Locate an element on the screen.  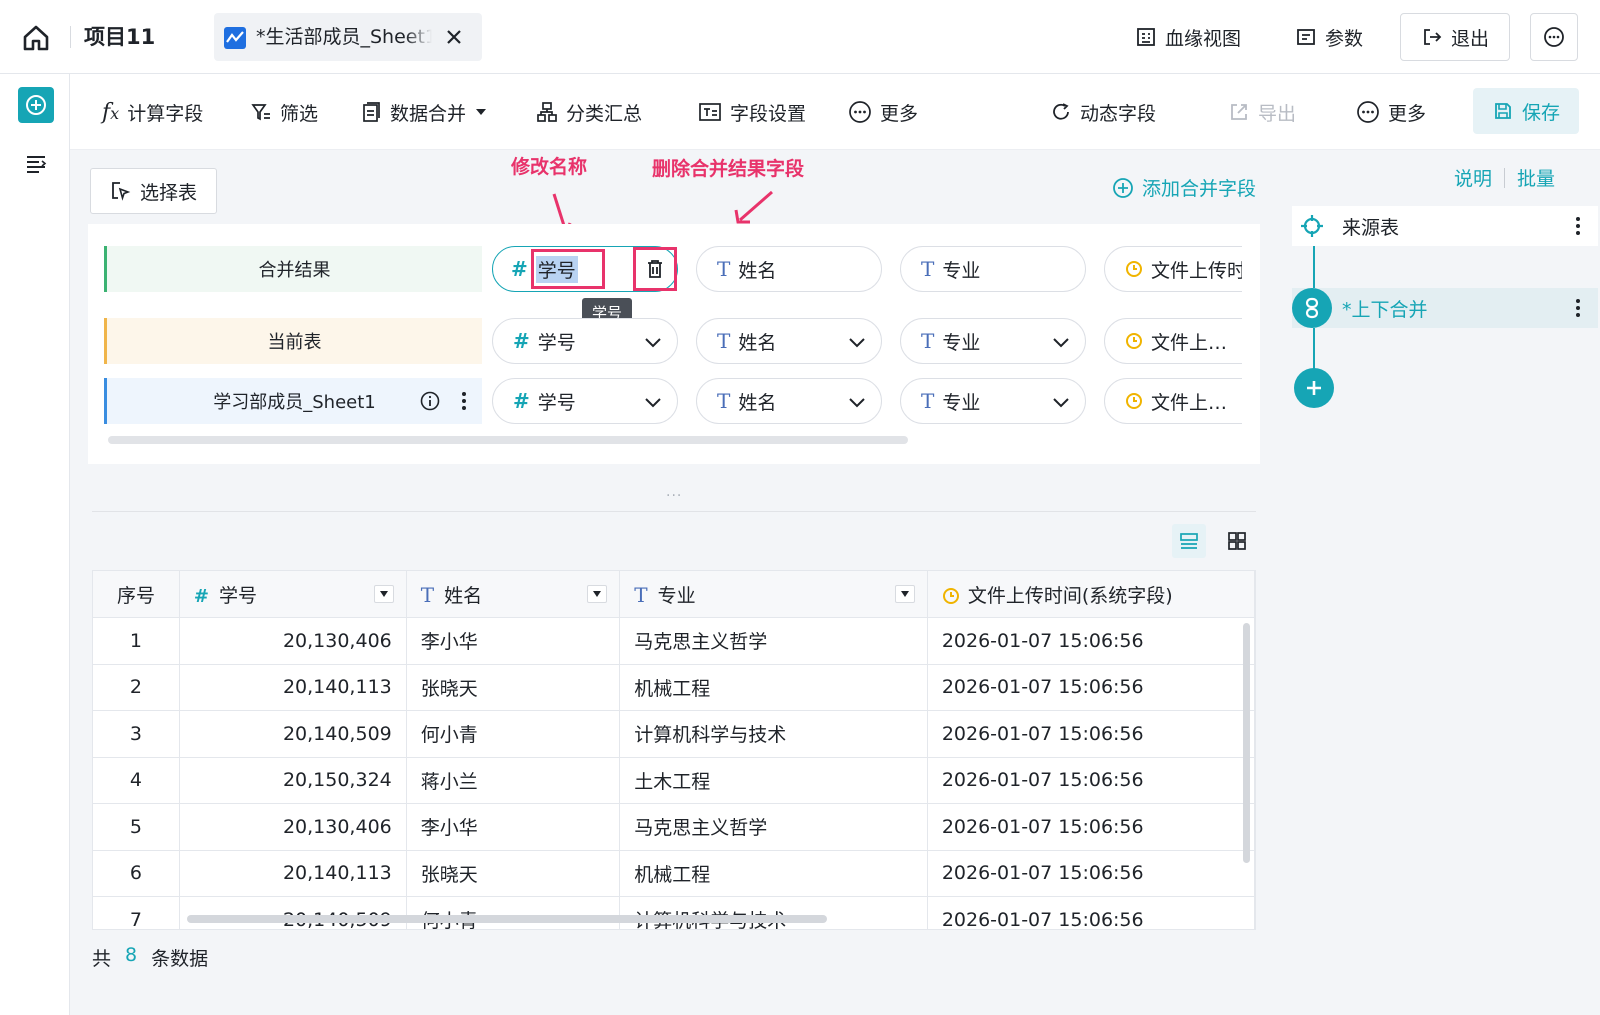
cell-name: 蒋小兰 is located at coordinates (513, 780).